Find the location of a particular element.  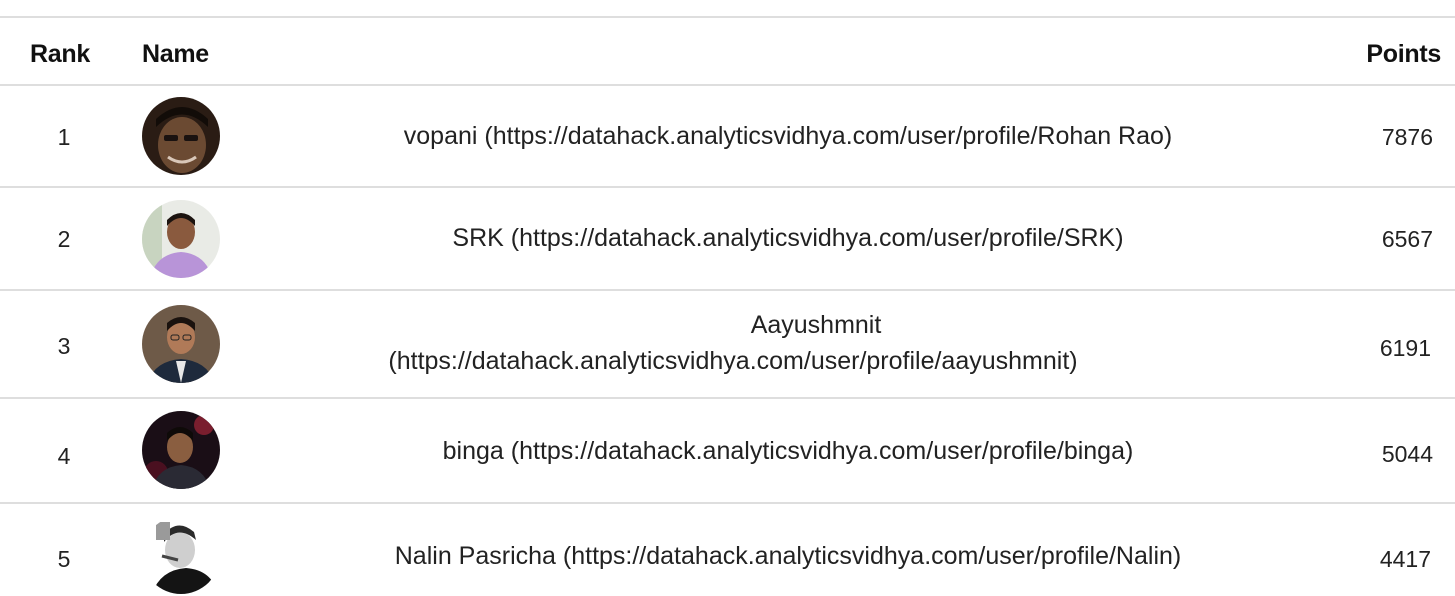

name-column-header: Name is located at coordinates (175, 54).